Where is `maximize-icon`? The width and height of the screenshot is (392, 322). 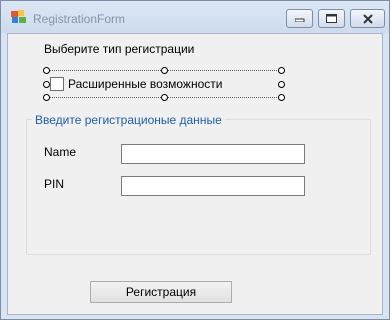
maximize-icon is located at coordinates (331, 18).